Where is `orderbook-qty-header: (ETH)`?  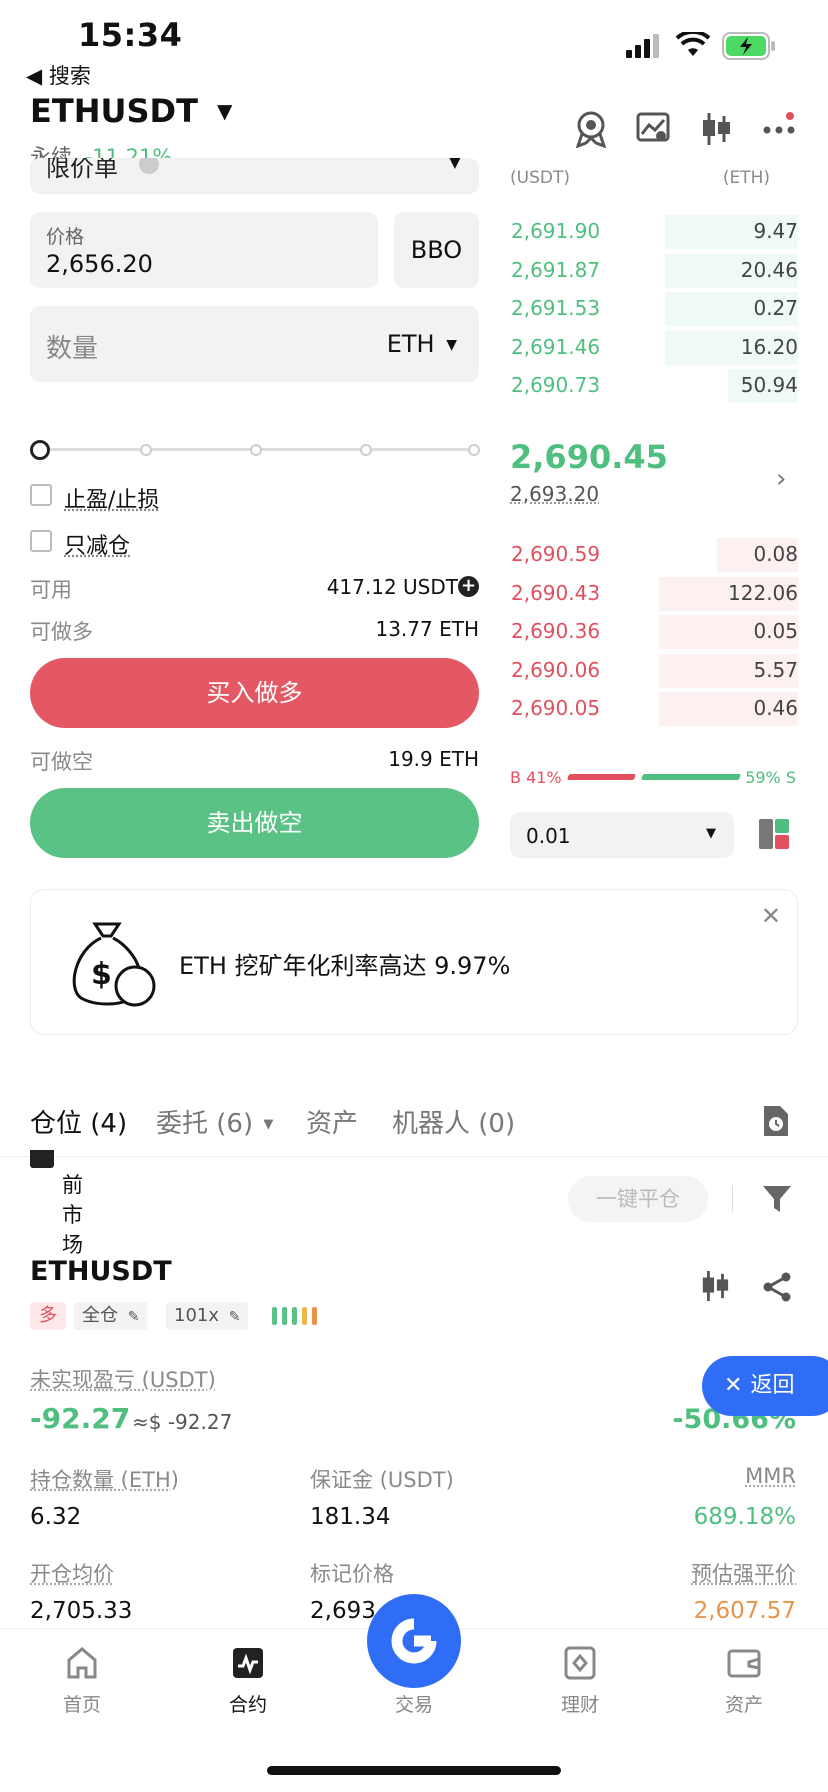
orderbook-qty-header: (ETH) is located at coordinates (746, 178).